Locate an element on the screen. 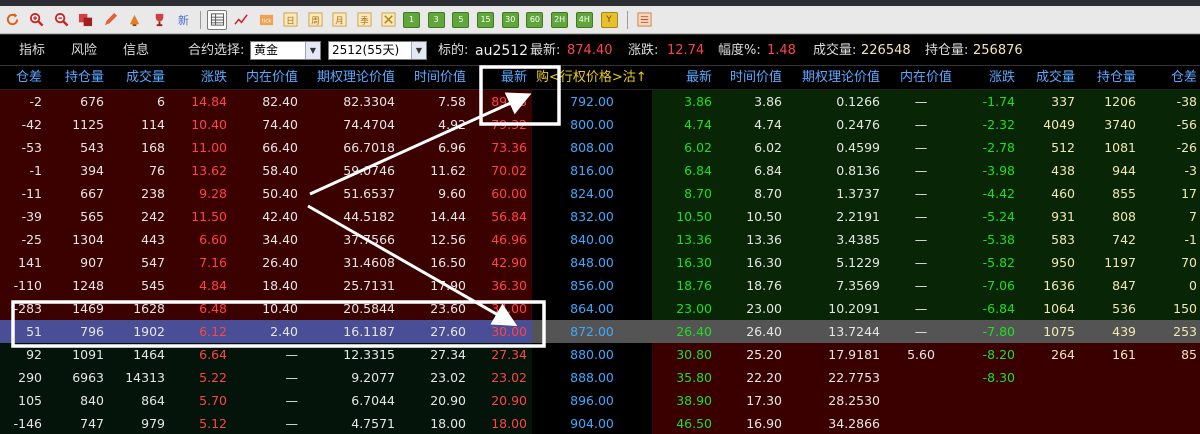 Image resolution: width=1200 pixels, height=434 pixels. cross-icon is located at coordinates (389, 20).